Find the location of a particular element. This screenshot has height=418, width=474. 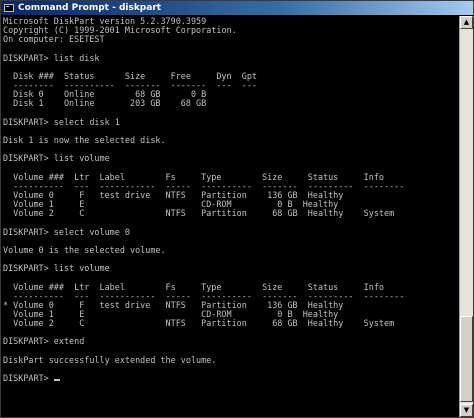

console-line: On computer: ESETEST is located at coordinates (54, 39).